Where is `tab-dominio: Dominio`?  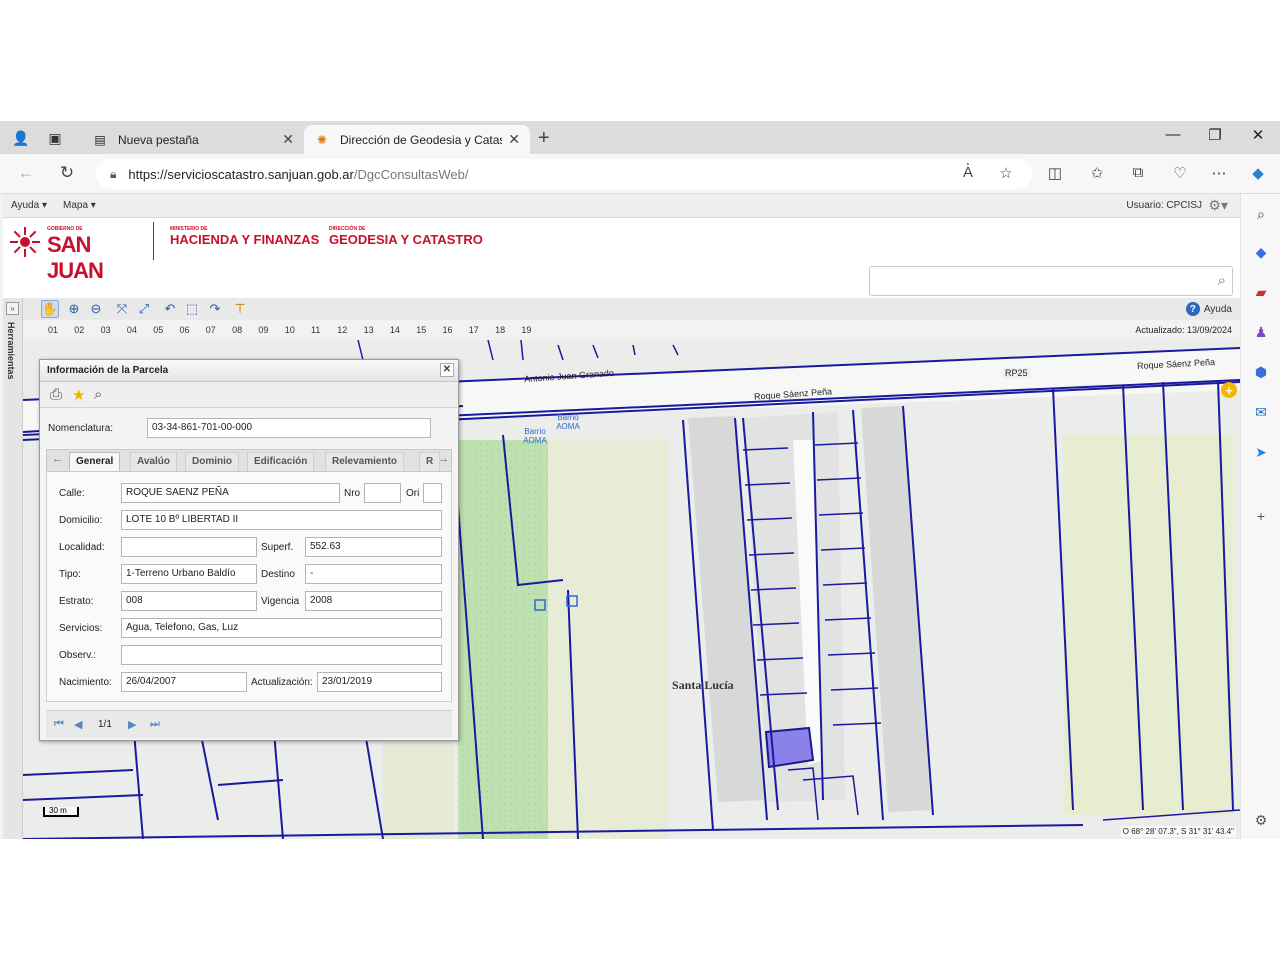
tab-dominio: Dominio is located at coordinates (212, 461).